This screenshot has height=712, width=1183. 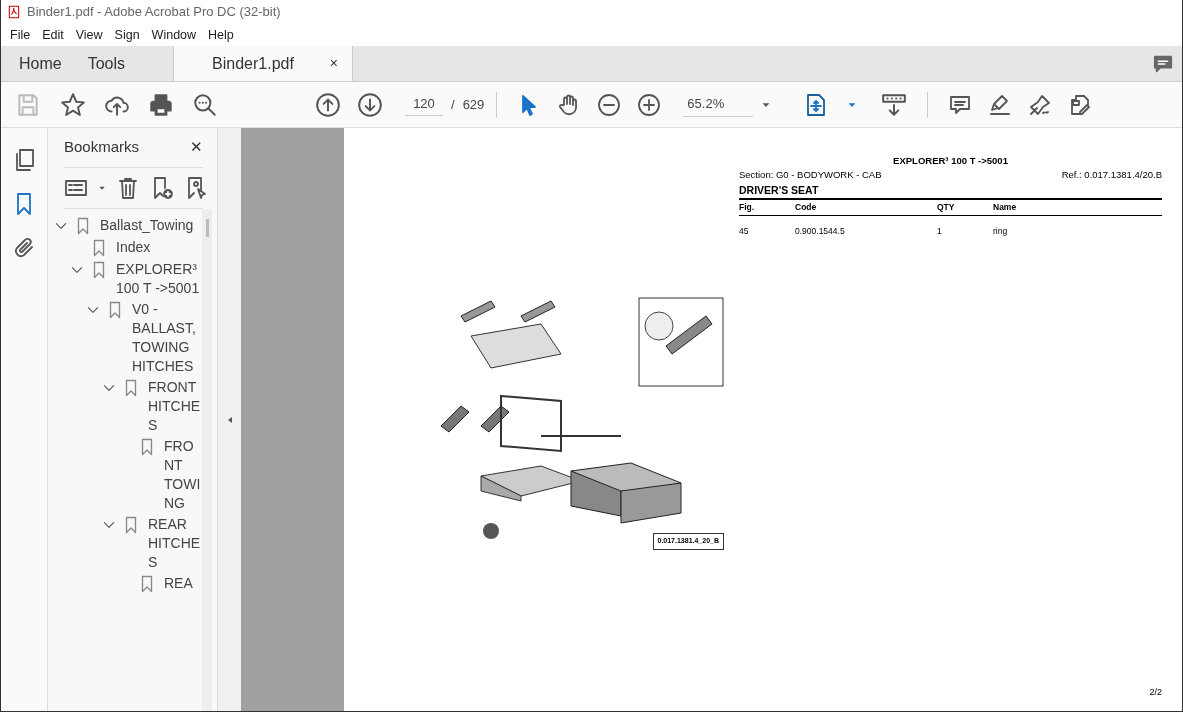 I want to click on menu-item: Help, so click(x=221, y=35).